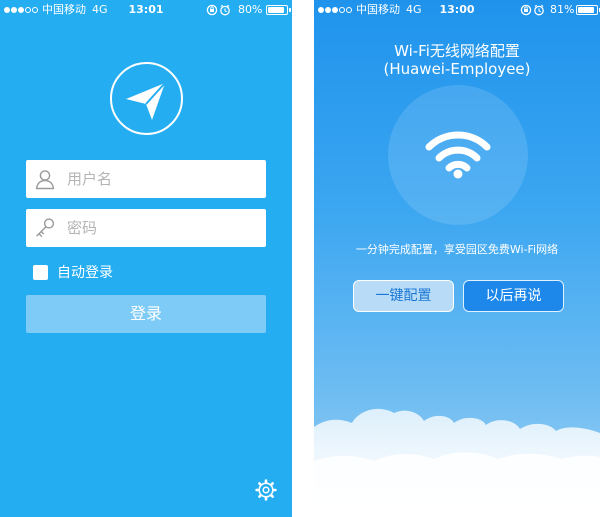 The image size is (600, 517). I want to click on remember-me-checkbox, so click(40, 272).